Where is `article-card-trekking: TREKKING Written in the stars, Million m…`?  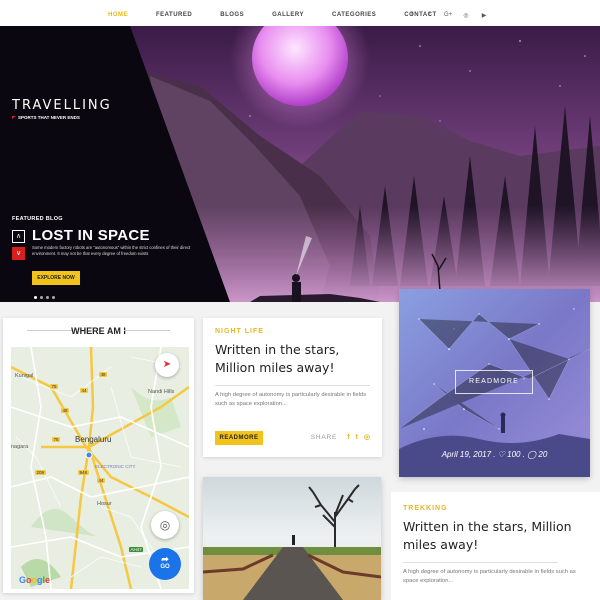 article-card-trekking: TREKKING Written in the stars, Million m… is located at coordinates (495, 546).